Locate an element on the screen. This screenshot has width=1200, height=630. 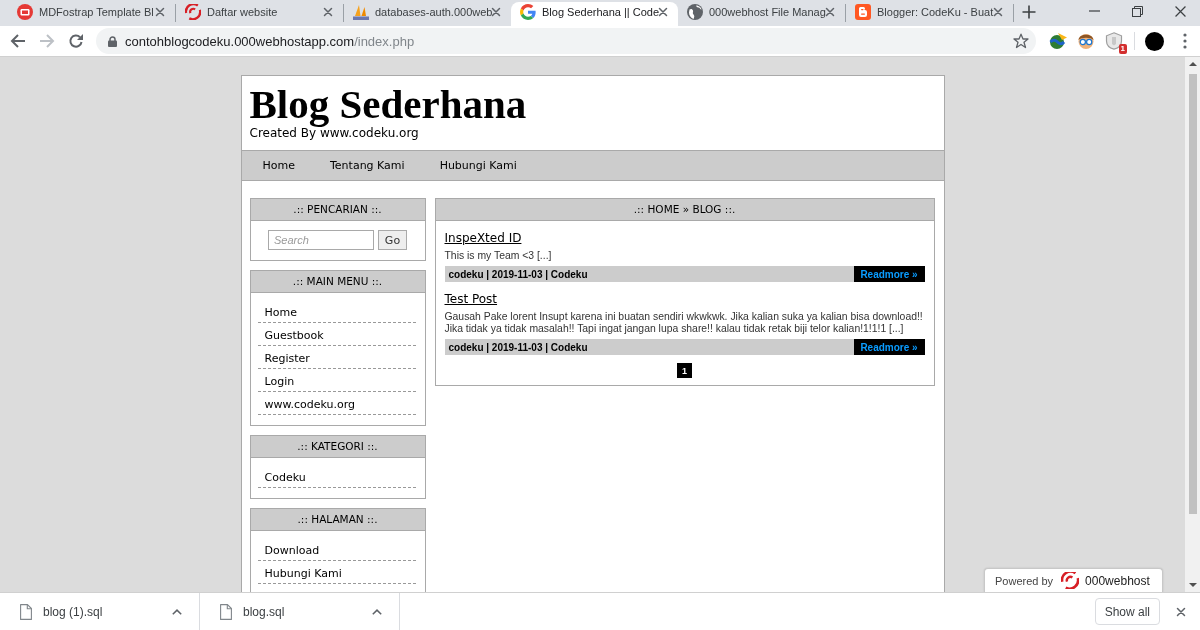
browser-tab: MDFostrap Template Bl is located at coordinates (91, 14).